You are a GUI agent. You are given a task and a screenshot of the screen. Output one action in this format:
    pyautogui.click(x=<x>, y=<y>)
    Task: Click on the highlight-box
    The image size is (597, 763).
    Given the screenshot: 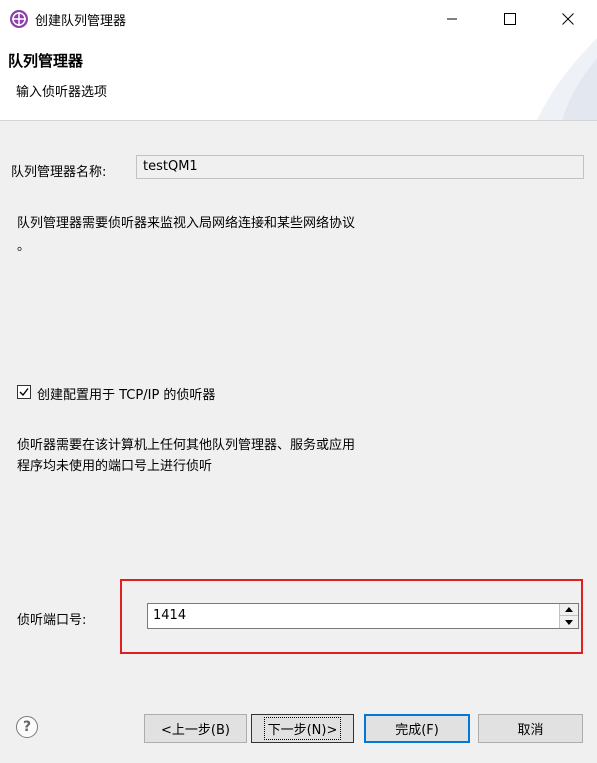 What is the action you would take?
    pyautogui.click(x=351, y=616)
    